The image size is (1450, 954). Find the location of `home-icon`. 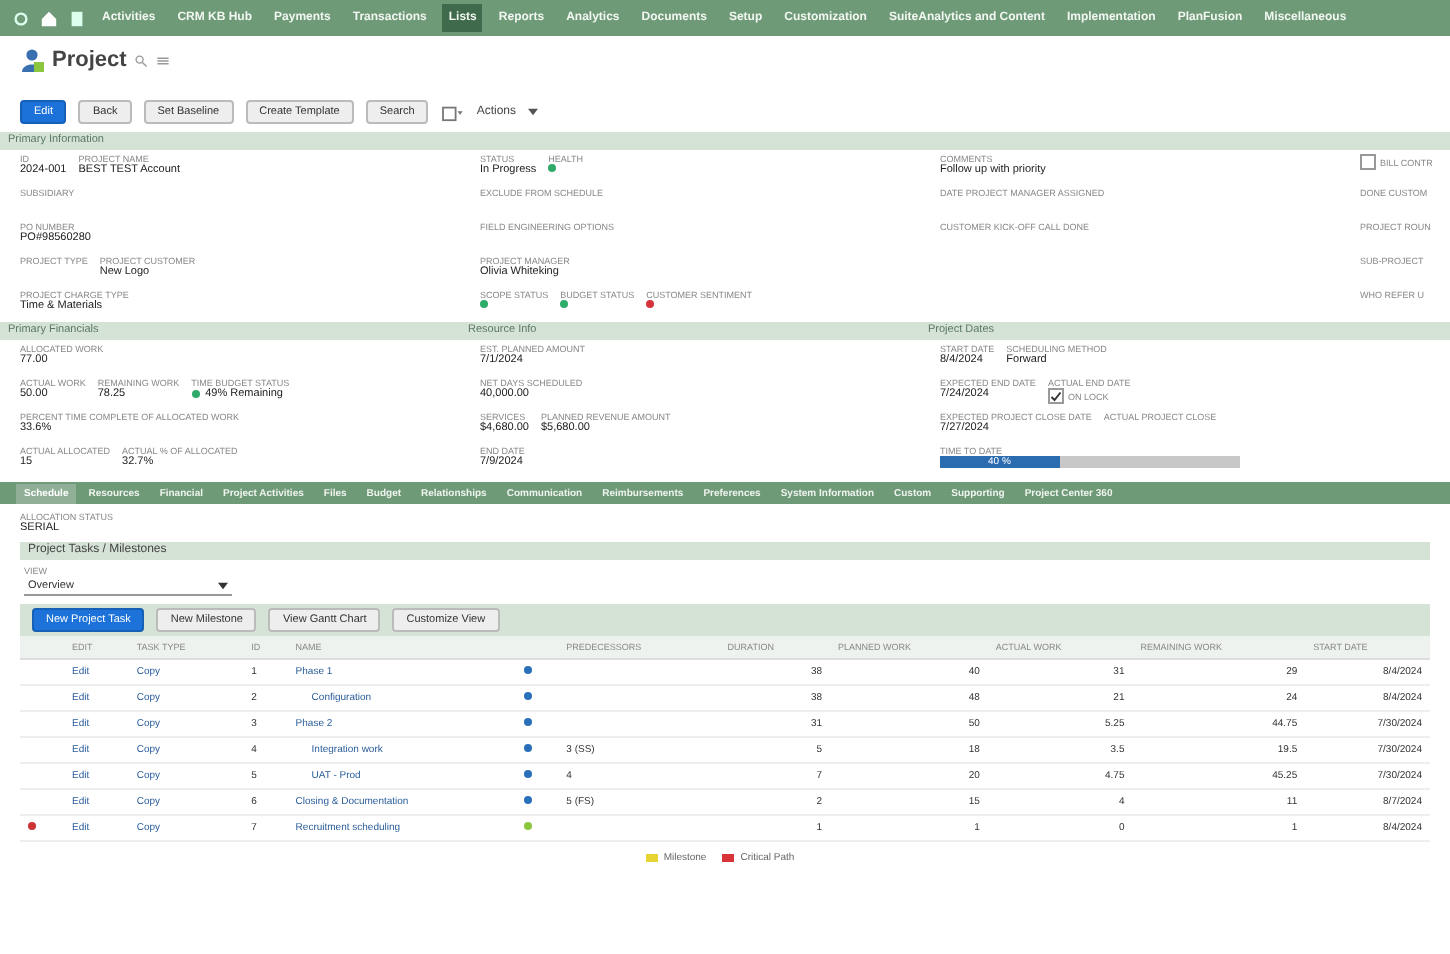

home-icon is located at coordinates (49, 18).